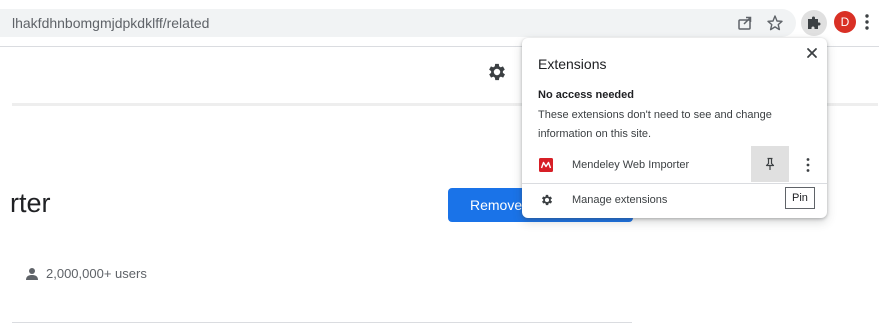 Image resolution: width=879 pixels, height=325 pixels. Describe the element at coordinates (30, 203) in the screenshot. I see `extension-title: rter` at that location.